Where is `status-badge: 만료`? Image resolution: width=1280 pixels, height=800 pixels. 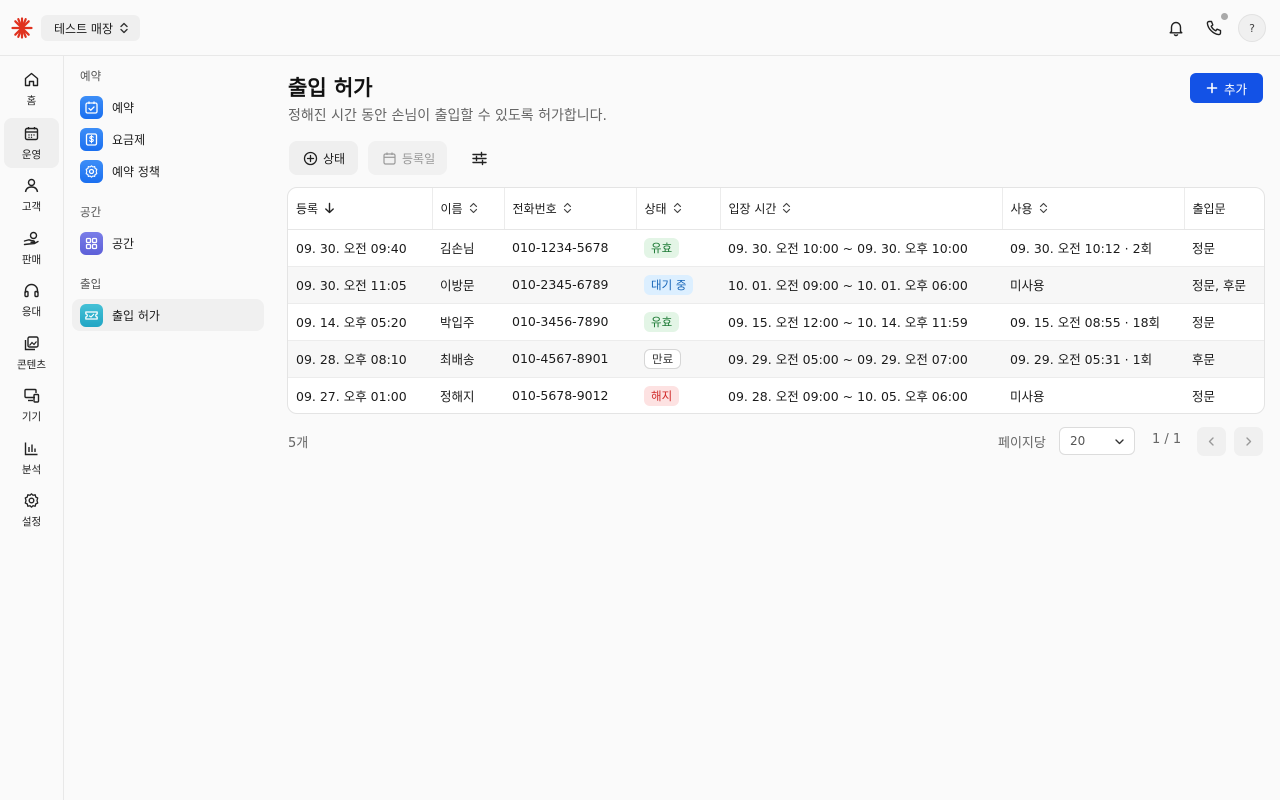
status-badge: 만료 is located at coordinates (663, 358).